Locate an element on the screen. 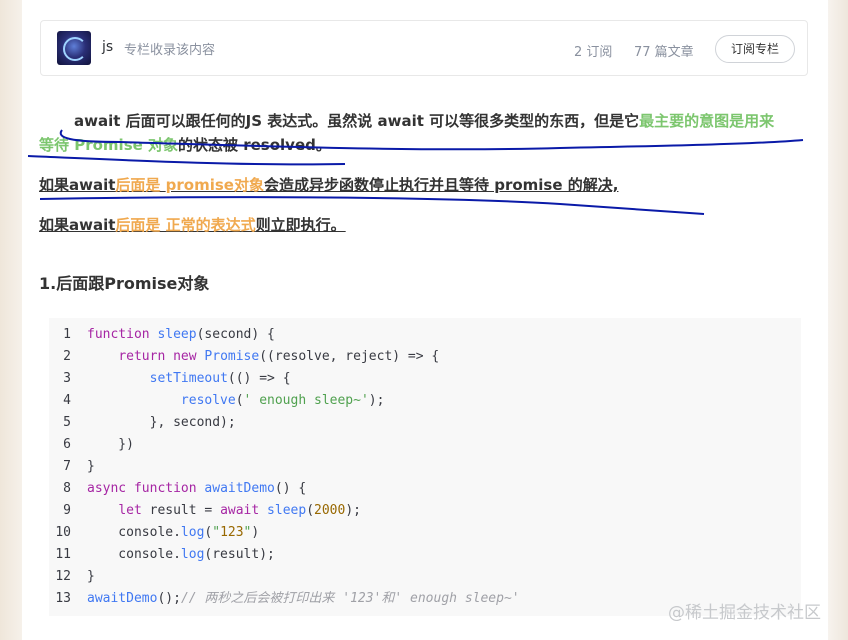 This screenshot has height=640, width=848. code-line: 1 function sleep(second) { is located at coordinates (162, 335).